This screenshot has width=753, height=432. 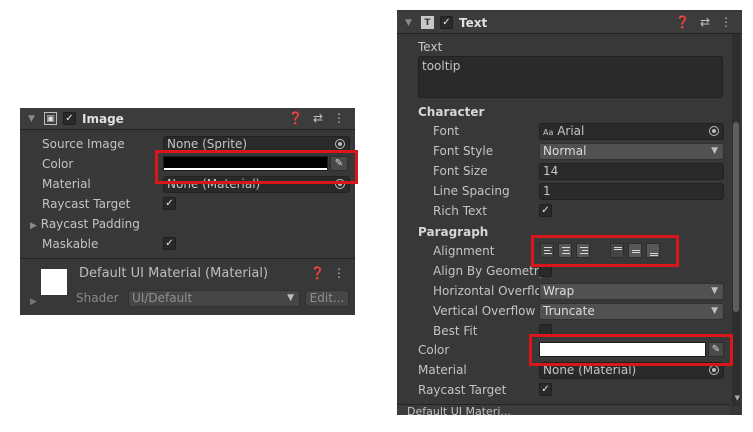 What do you see at coordinates (256, 167) in the screenshot?
I see `image-color-highlight-box` at bounding box center [256, 167].